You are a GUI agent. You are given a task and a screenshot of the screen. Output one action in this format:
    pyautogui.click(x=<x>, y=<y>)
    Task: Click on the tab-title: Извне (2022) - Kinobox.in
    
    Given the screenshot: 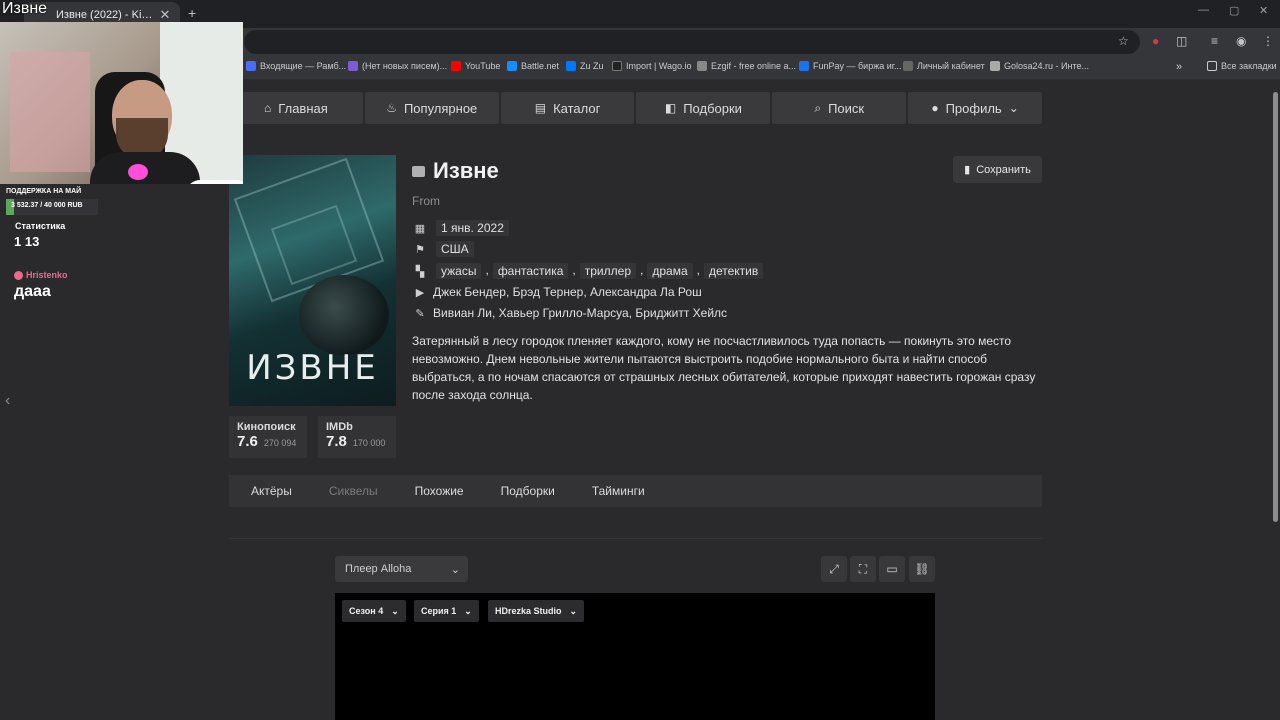 What is the action you would take?
    pyautogui.click(x=107, y=15)
    